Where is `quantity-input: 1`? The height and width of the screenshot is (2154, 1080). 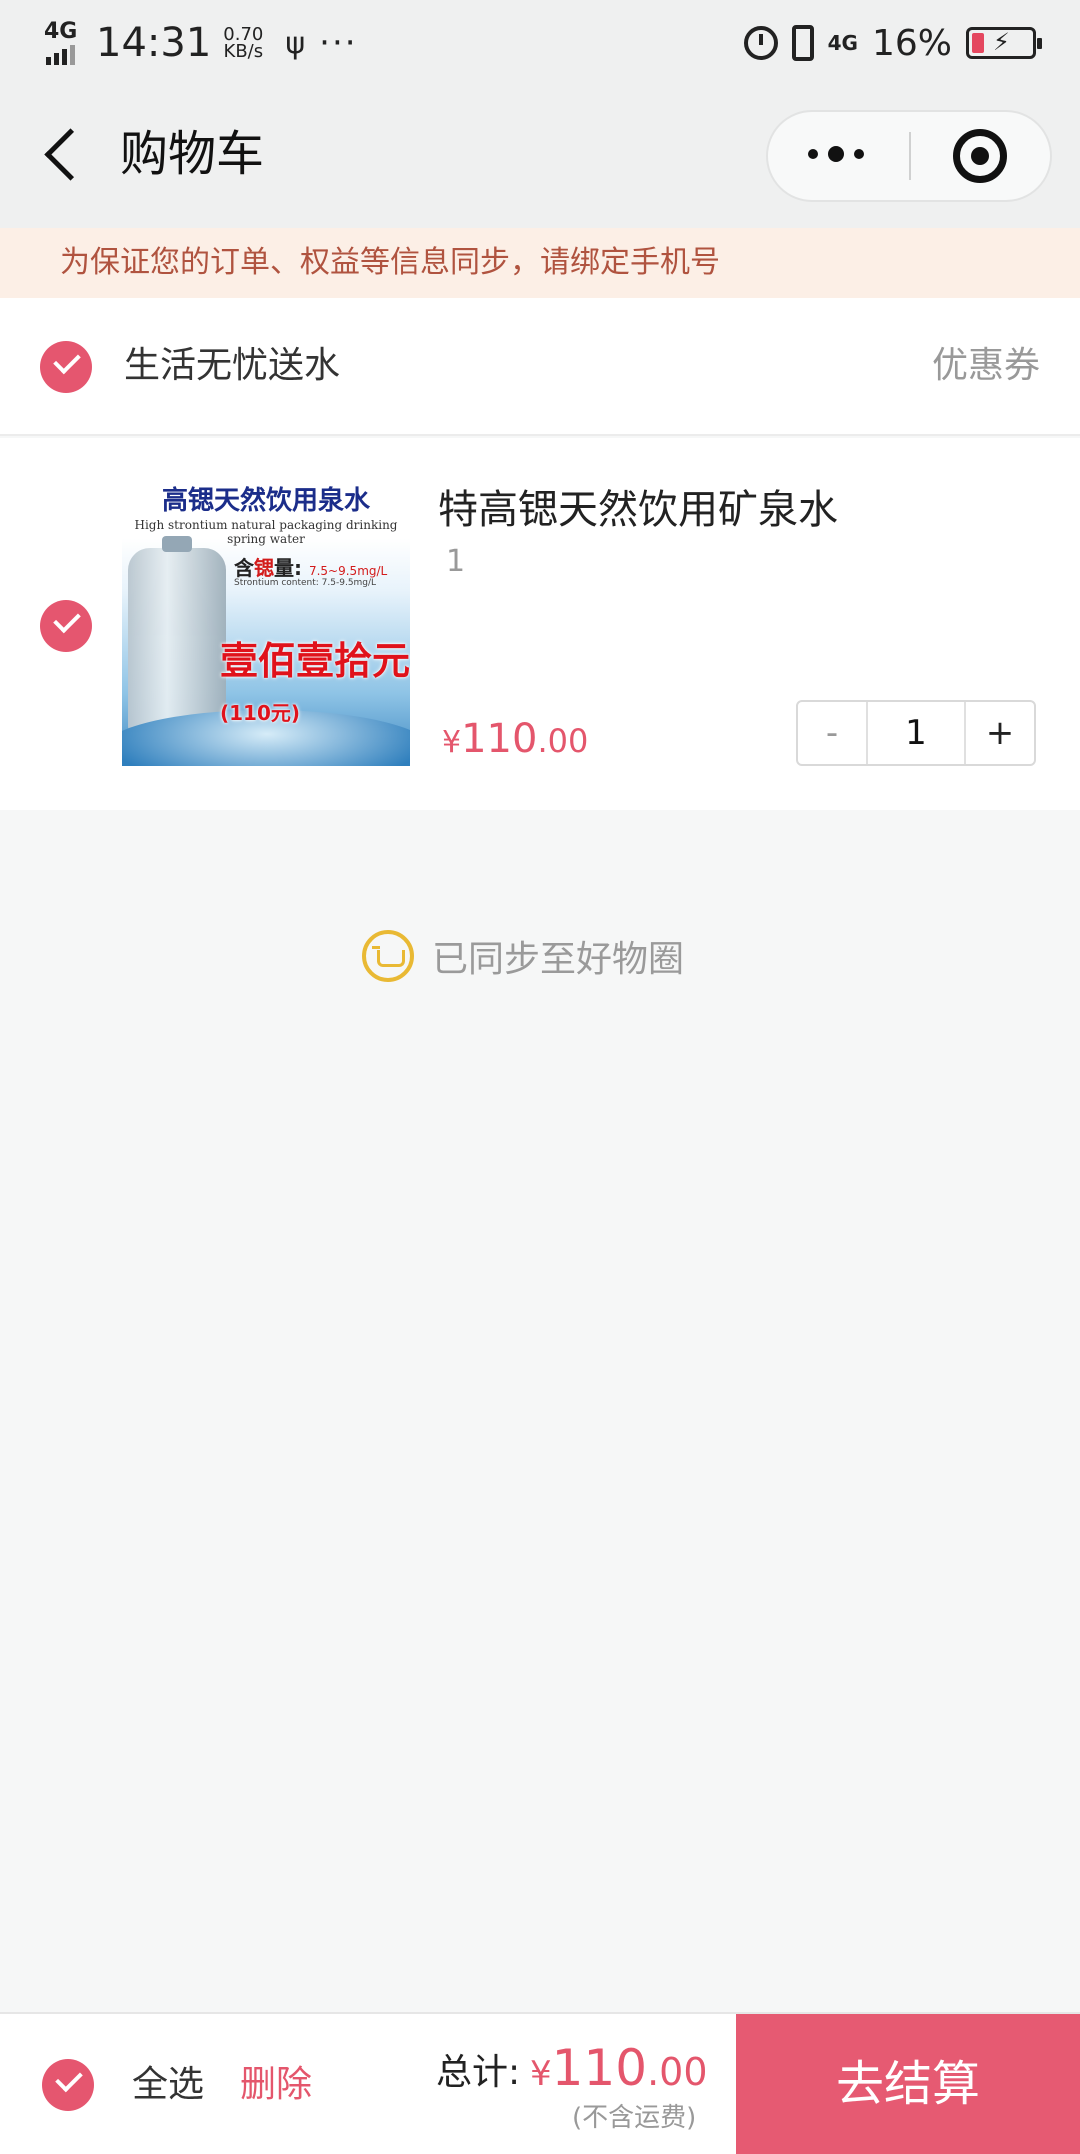
quantity-input: 1 is located at coordinates (916, 733).